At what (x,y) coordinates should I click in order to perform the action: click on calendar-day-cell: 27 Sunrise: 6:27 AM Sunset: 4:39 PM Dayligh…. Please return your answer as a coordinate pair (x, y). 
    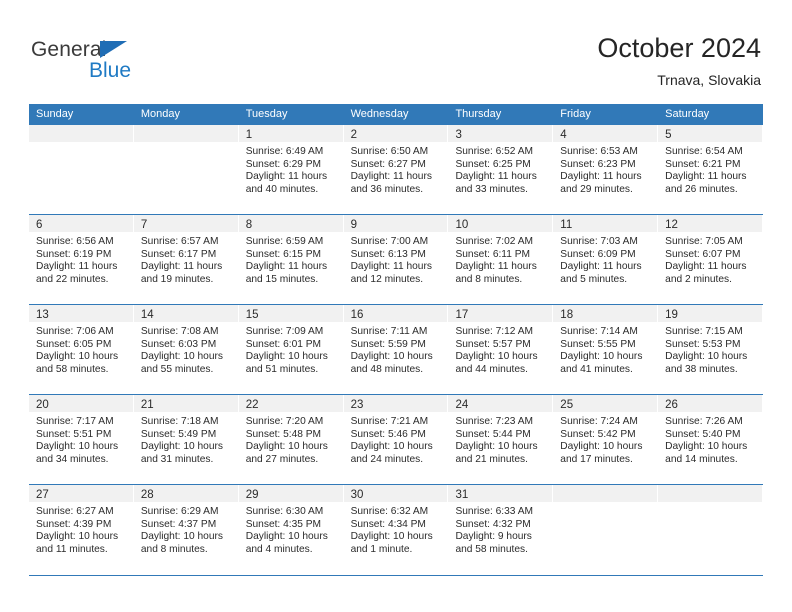
    Looking at the image, I should click on (81, 529).